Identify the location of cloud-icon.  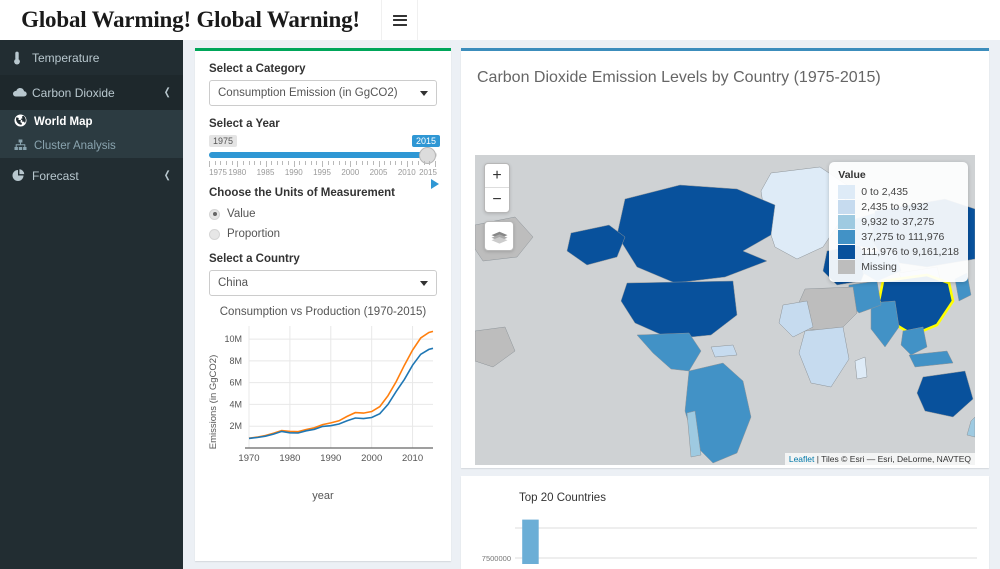
(22, 92).